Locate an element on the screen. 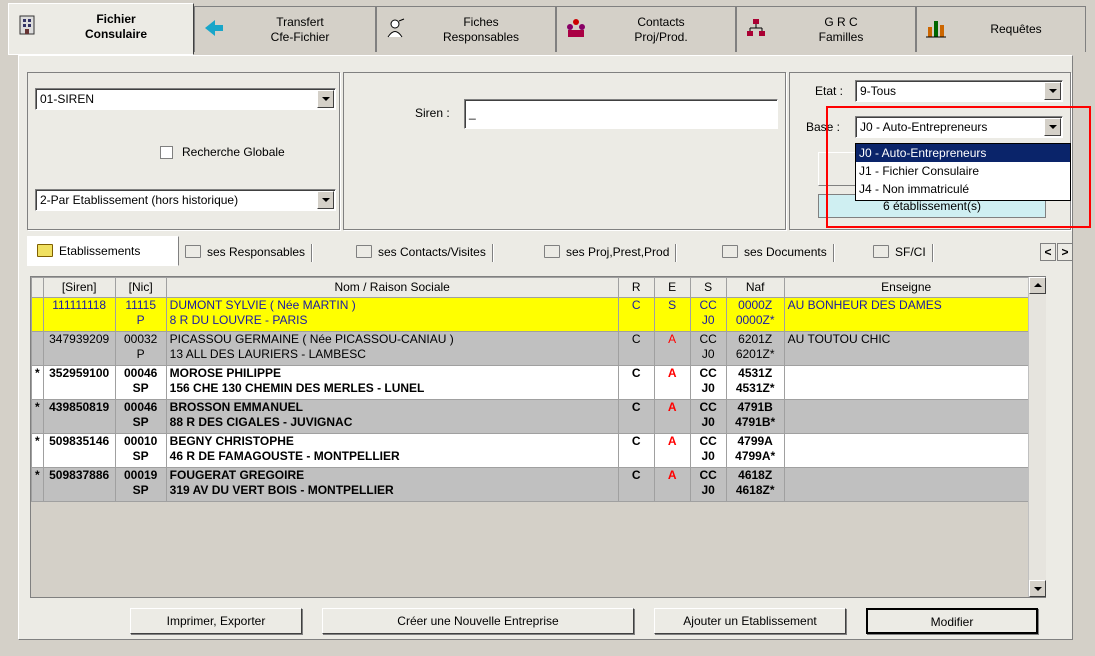 This screenshot has height=656, width=1095. etat-combo-value: 9-Tous is located at coordinates (878, 91).